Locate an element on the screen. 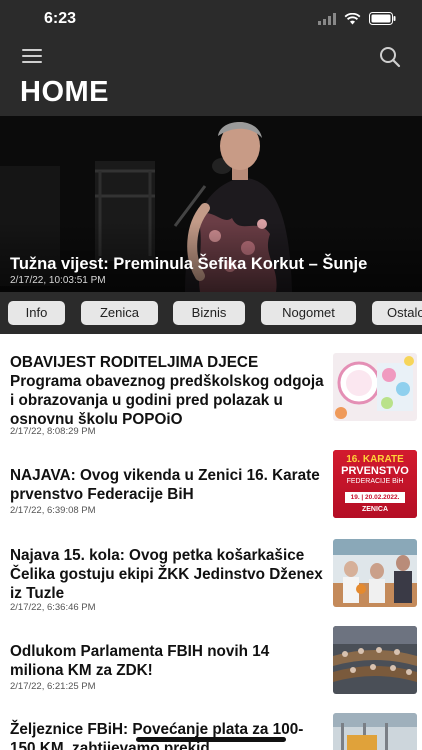 This screenshot has height=750, width=422. status-icons is located at coordinates (357, 18).